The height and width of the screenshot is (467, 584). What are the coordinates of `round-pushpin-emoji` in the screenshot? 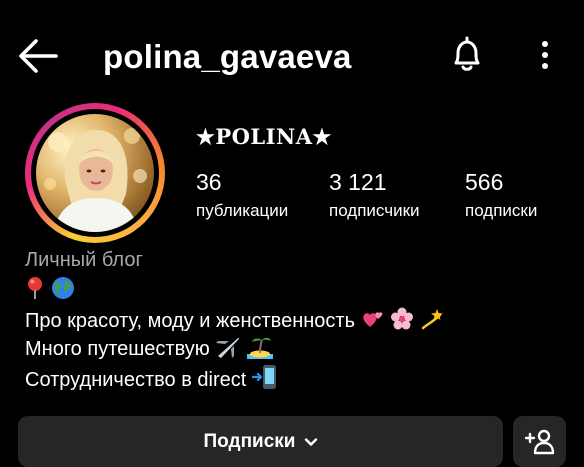 It's located at (35, 288).